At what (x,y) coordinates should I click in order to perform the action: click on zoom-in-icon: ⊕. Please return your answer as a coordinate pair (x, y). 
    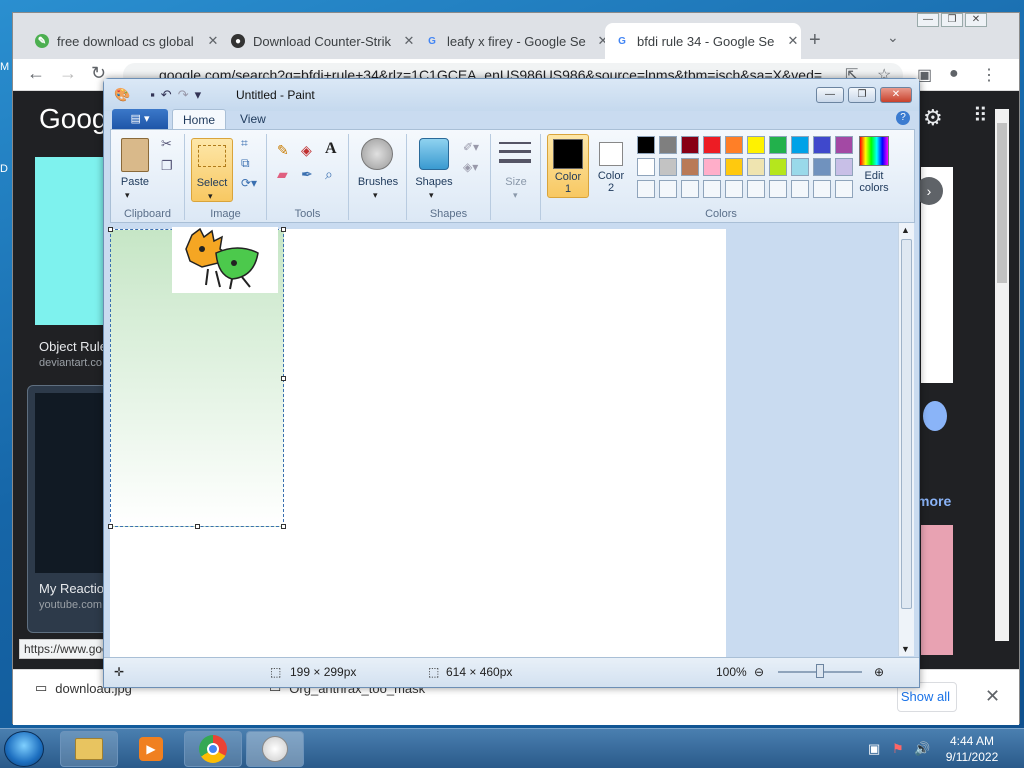
    Looking at the image, I should click on (879, 672).